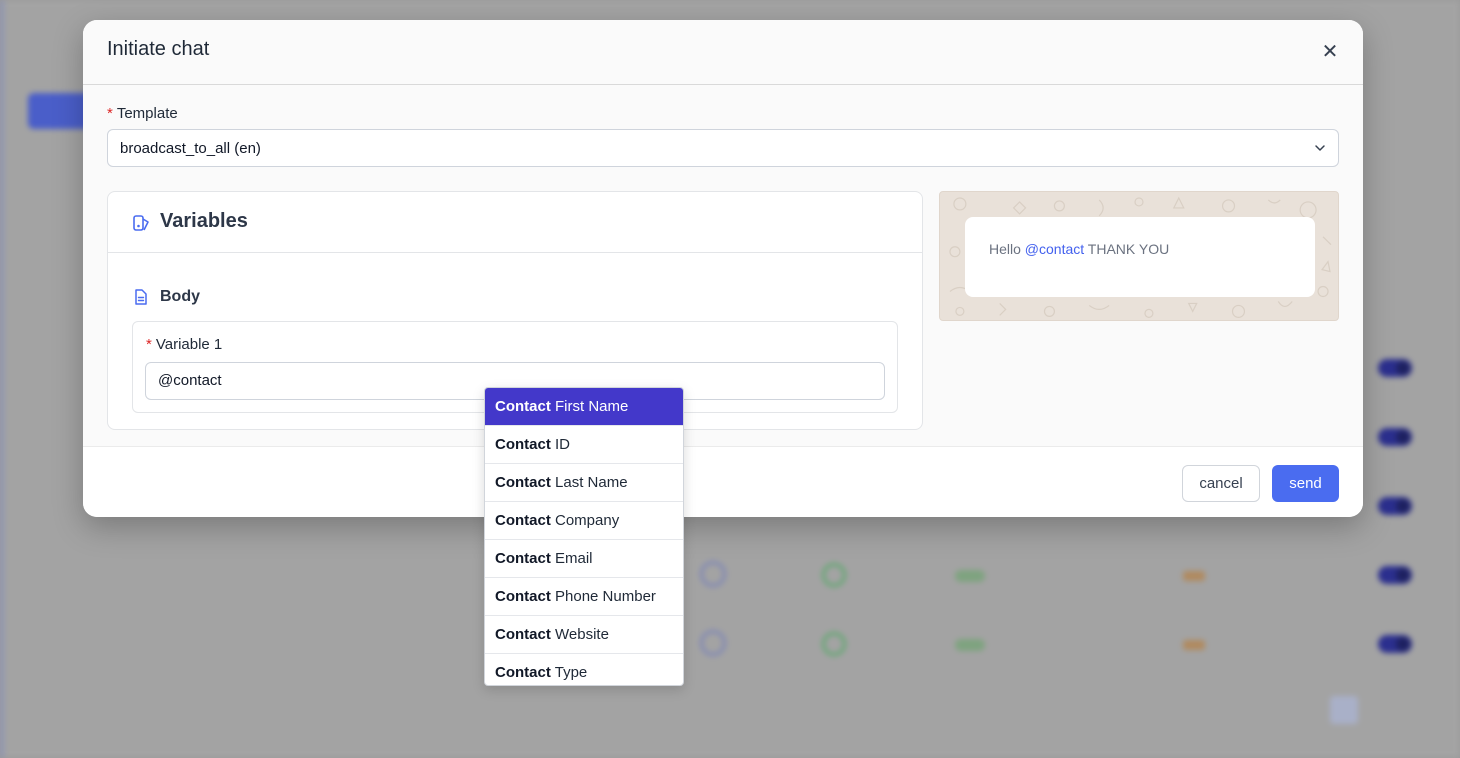 Image resolution: width=1460 pixels, height=758 pixels. Describe the element at coordinates (569, 672) in the screenshot. I see `dropdown-item-text: Type` at that location.